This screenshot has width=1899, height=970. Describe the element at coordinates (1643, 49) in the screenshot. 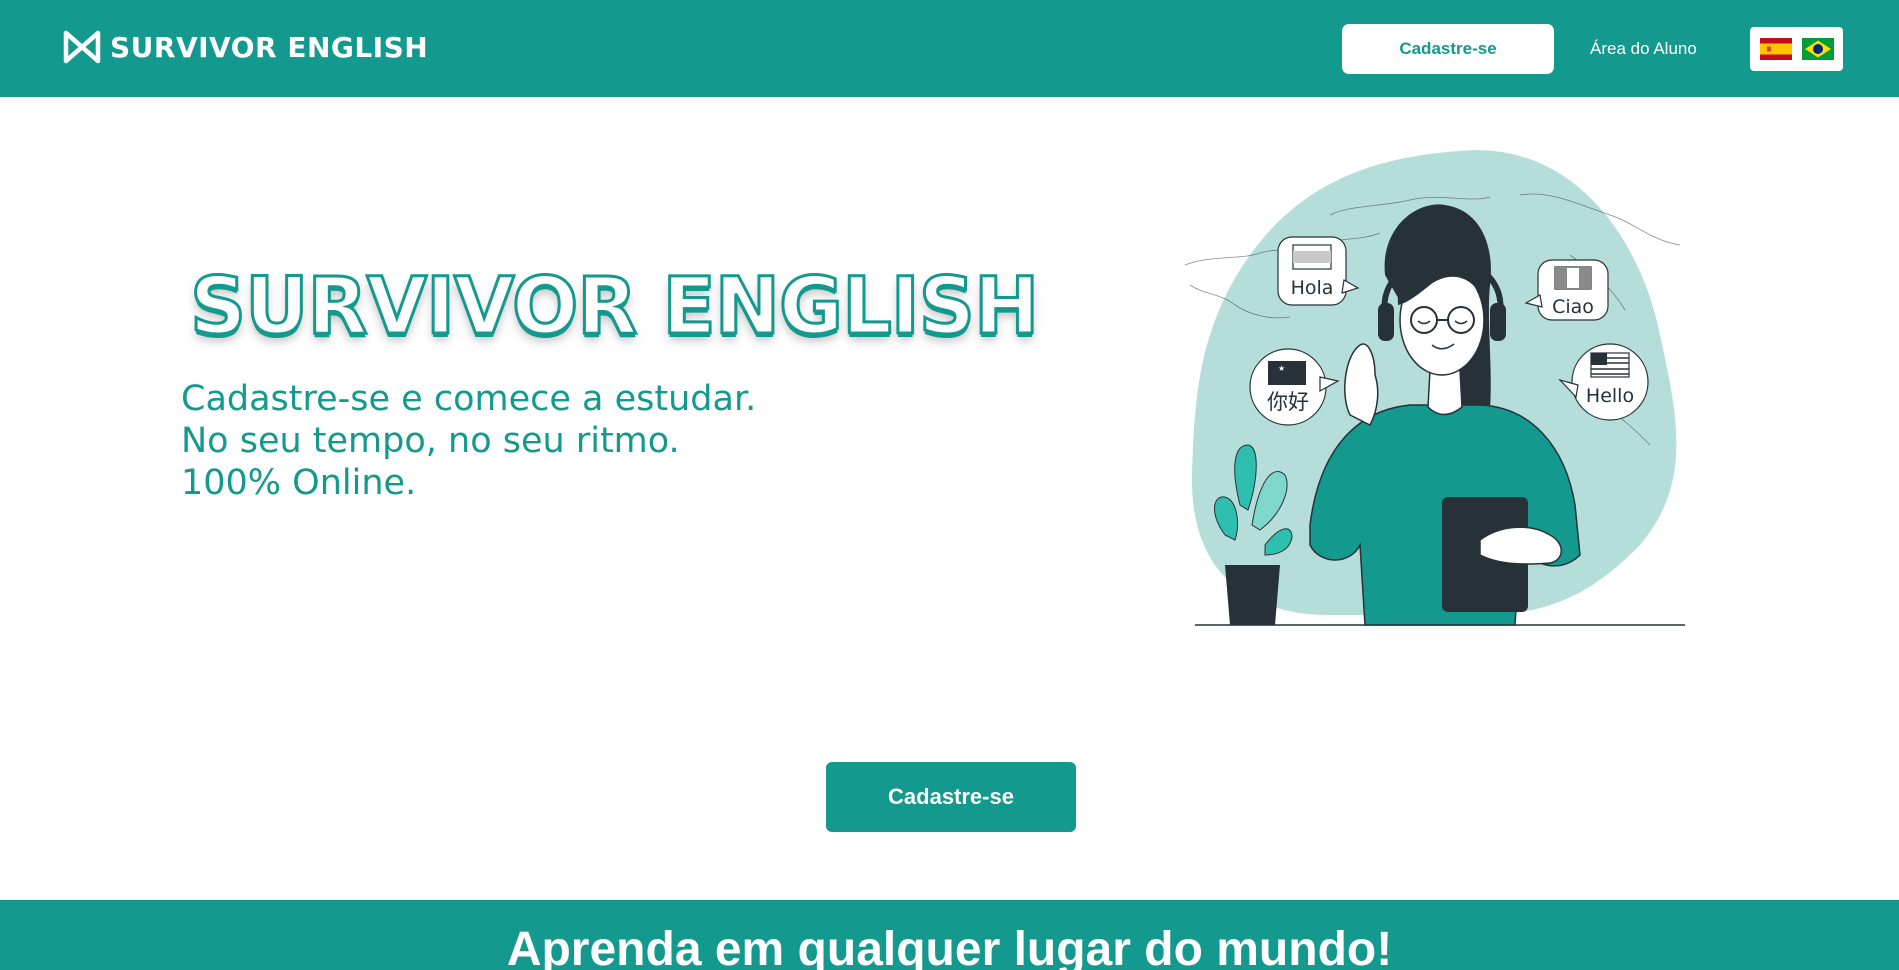

I see `student-area-link: Área do Aluno` at that location.